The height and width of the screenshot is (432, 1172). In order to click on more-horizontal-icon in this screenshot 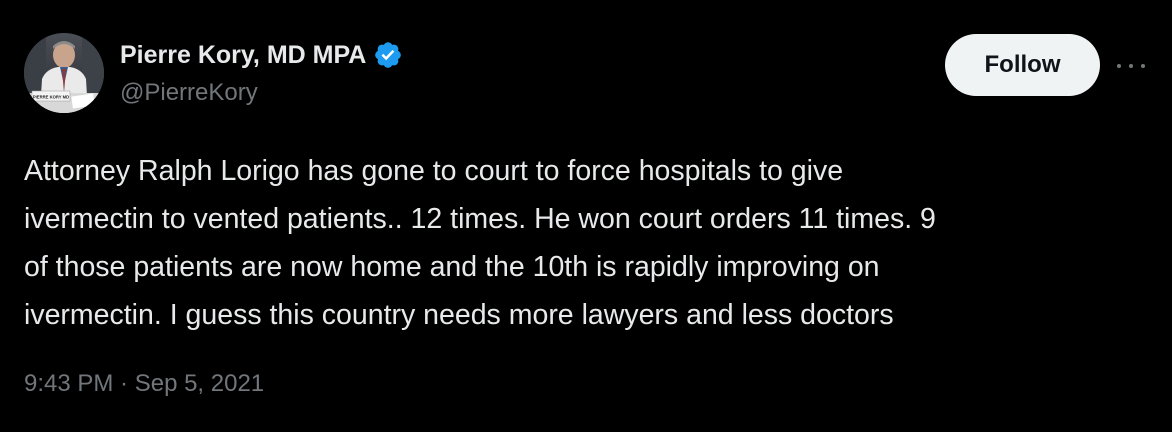, I will do `click(1131, 66)`.